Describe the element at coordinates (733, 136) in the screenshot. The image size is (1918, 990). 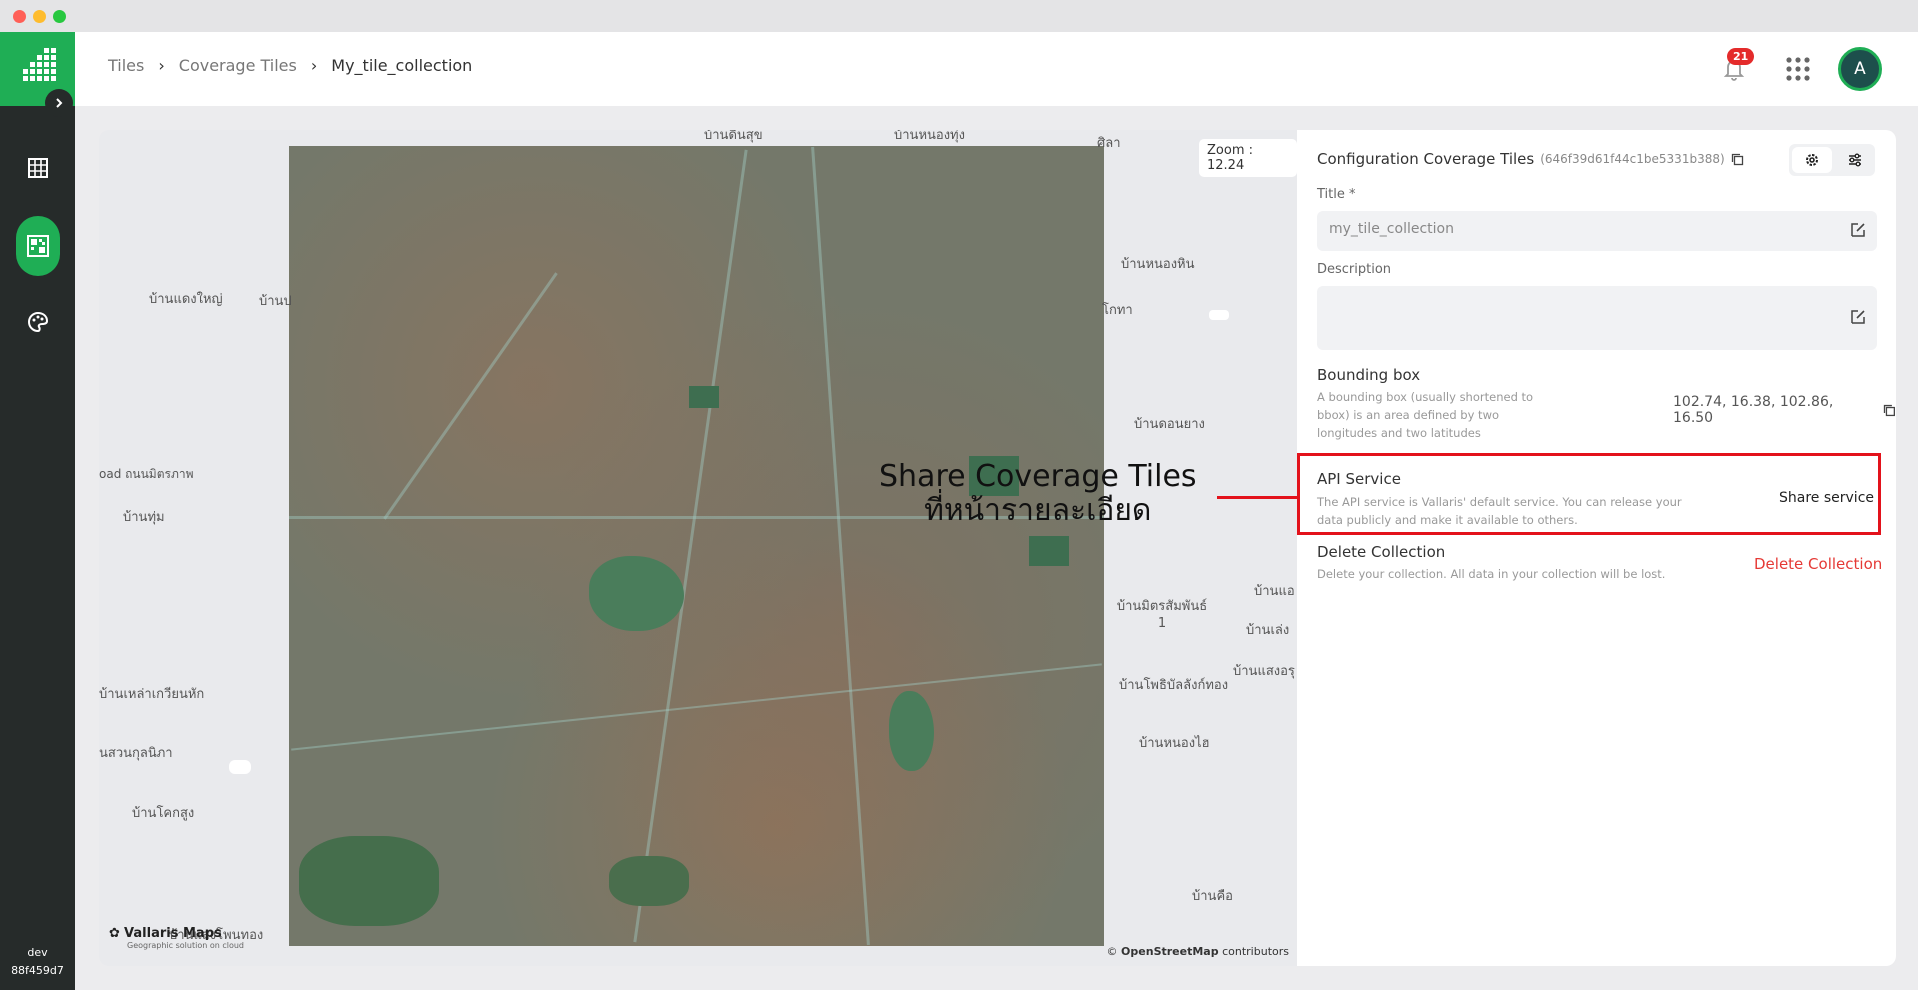
I see `map-label: บ้านดินสุข` at that location.